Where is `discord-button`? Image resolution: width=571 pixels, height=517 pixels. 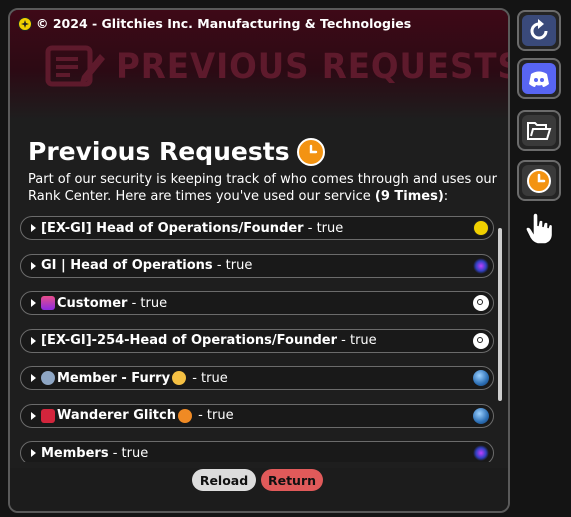
discord-button is located at coordinates (539, 78).